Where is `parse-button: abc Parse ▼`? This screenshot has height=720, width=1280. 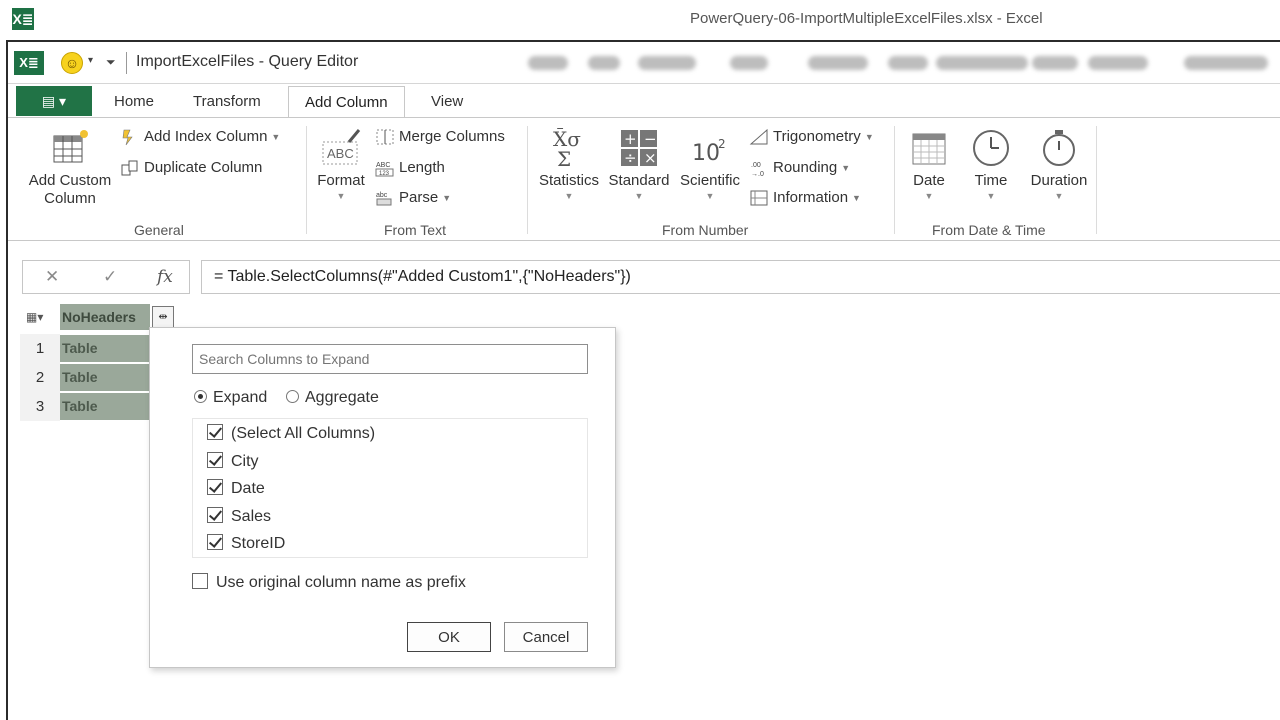
parse-button: abc Parse ▼ is located at coordinates (413, 198).